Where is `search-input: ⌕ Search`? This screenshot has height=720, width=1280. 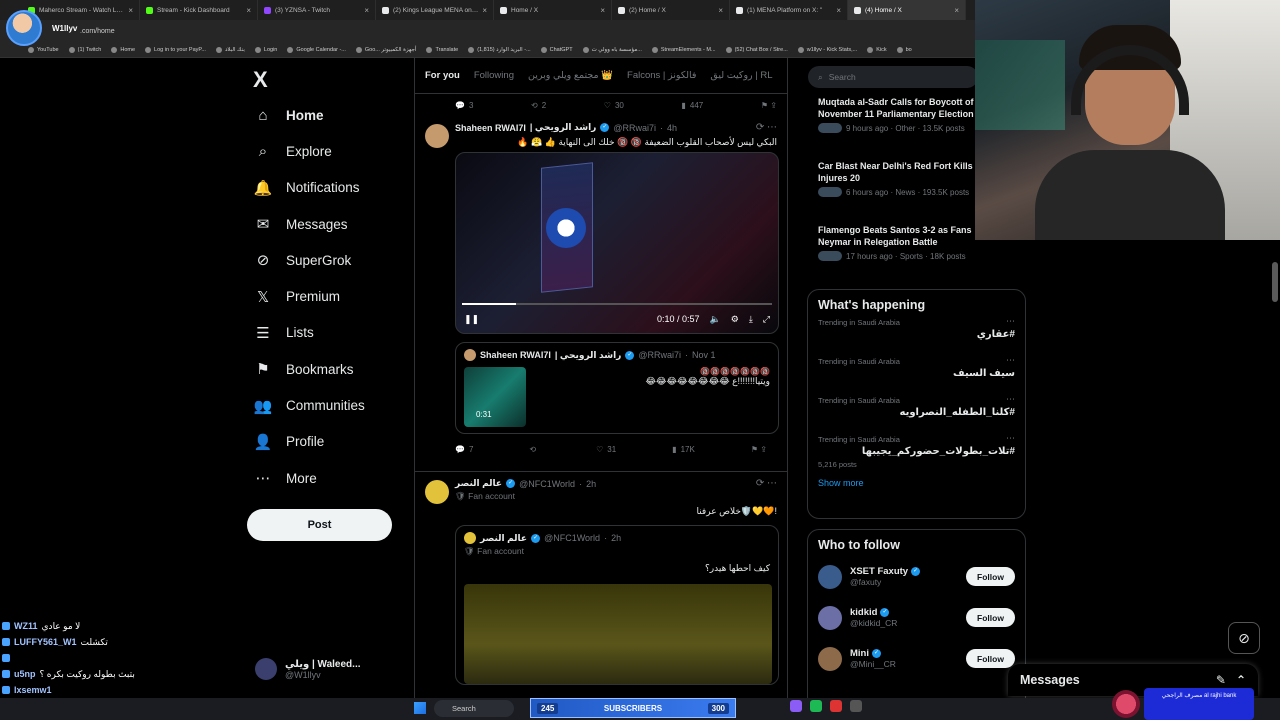
search-input: ⌕ Search is located at coordinates (893, 77).